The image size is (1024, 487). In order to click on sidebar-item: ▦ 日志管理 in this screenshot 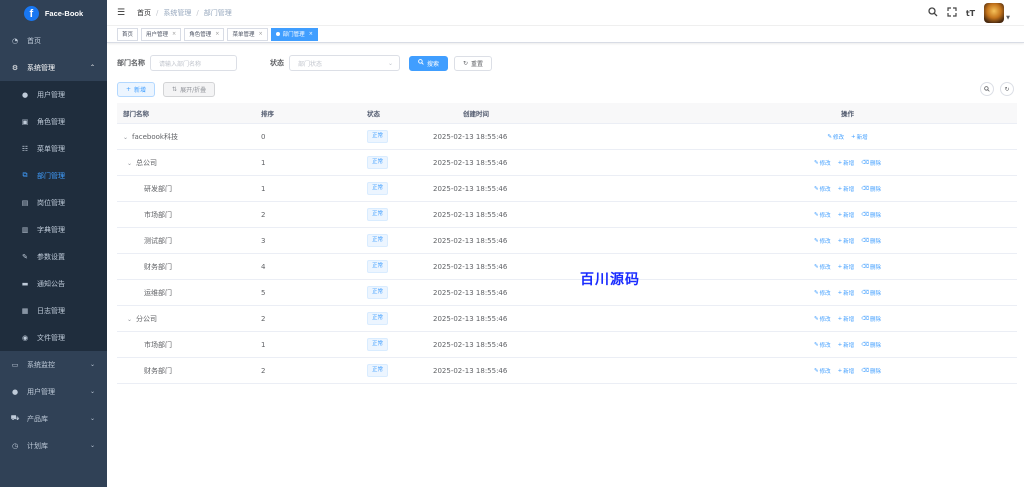, I will do `click(53, 310)`.